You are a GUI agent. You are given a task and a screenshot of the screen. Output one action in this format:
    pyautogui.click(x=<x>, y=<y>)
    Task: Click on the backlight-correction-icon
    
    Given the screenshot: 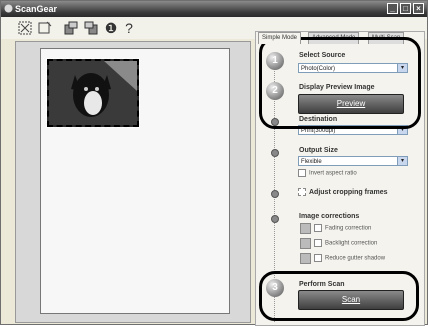 What is the action you would take?
    pyautogui.click(x=305, y=243)
    